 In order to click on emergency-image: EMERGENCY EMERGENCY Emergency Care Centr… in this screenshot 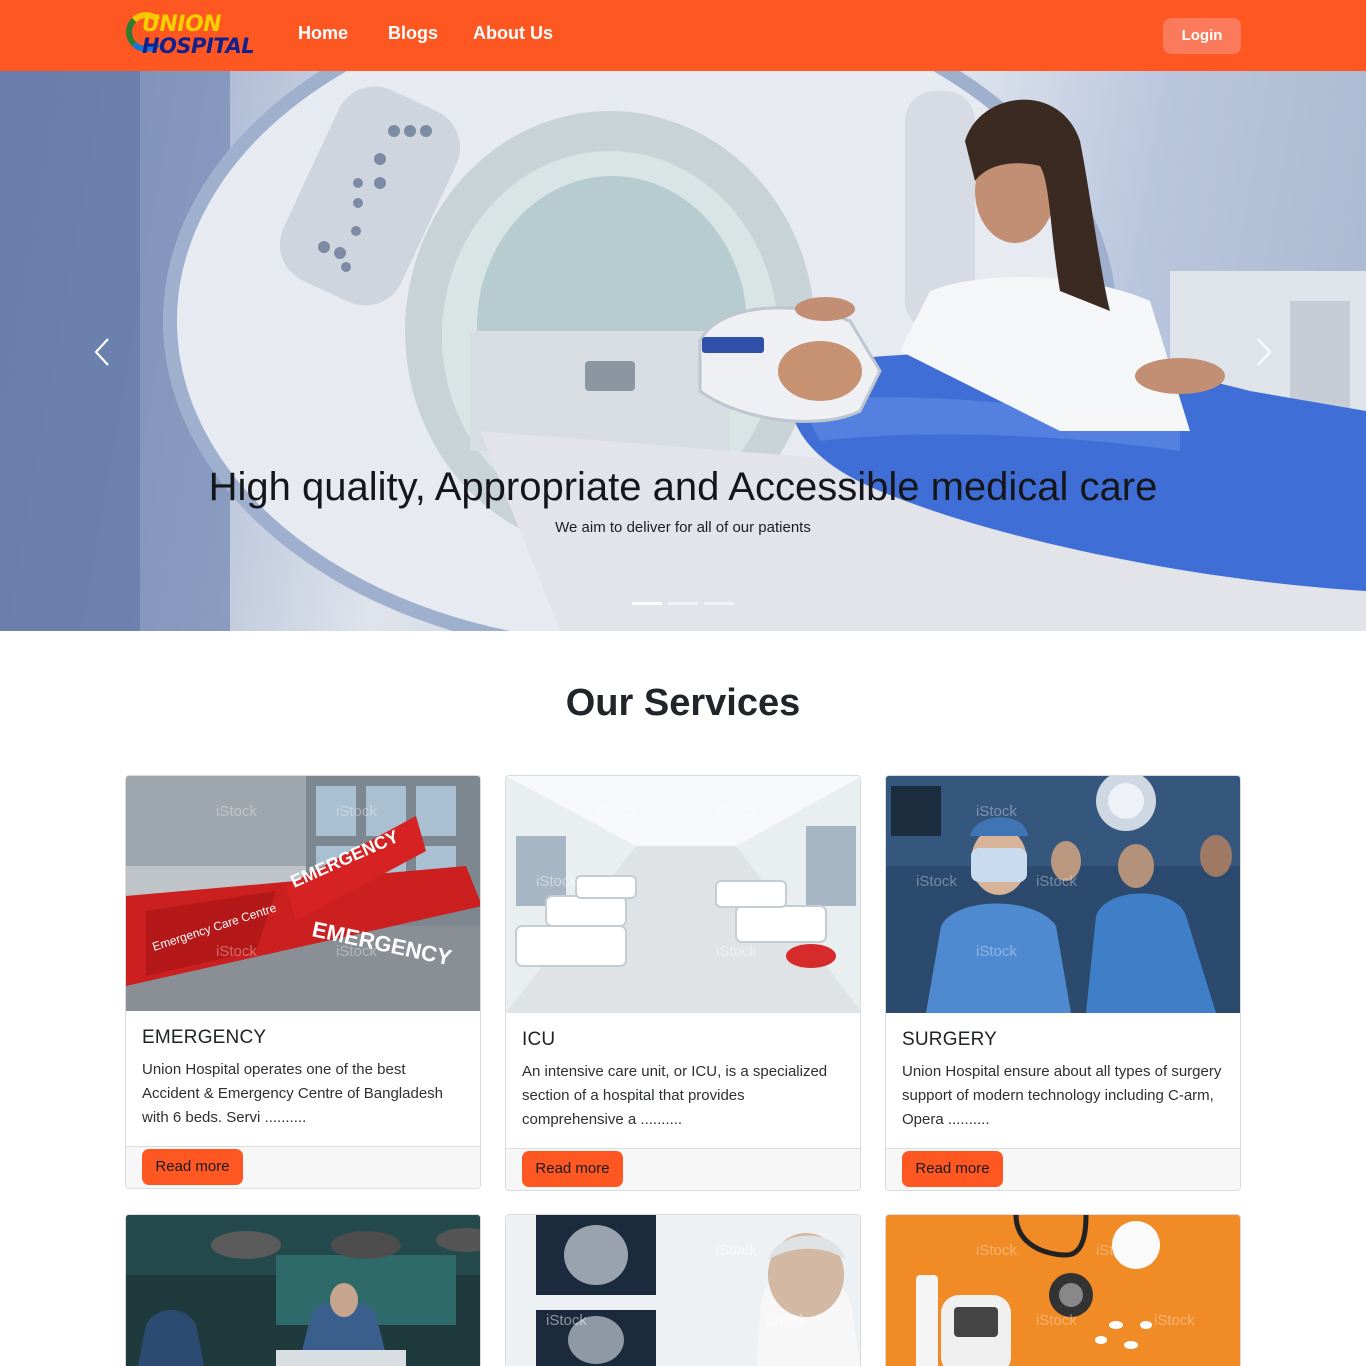, I will do `click(303, 893)`.